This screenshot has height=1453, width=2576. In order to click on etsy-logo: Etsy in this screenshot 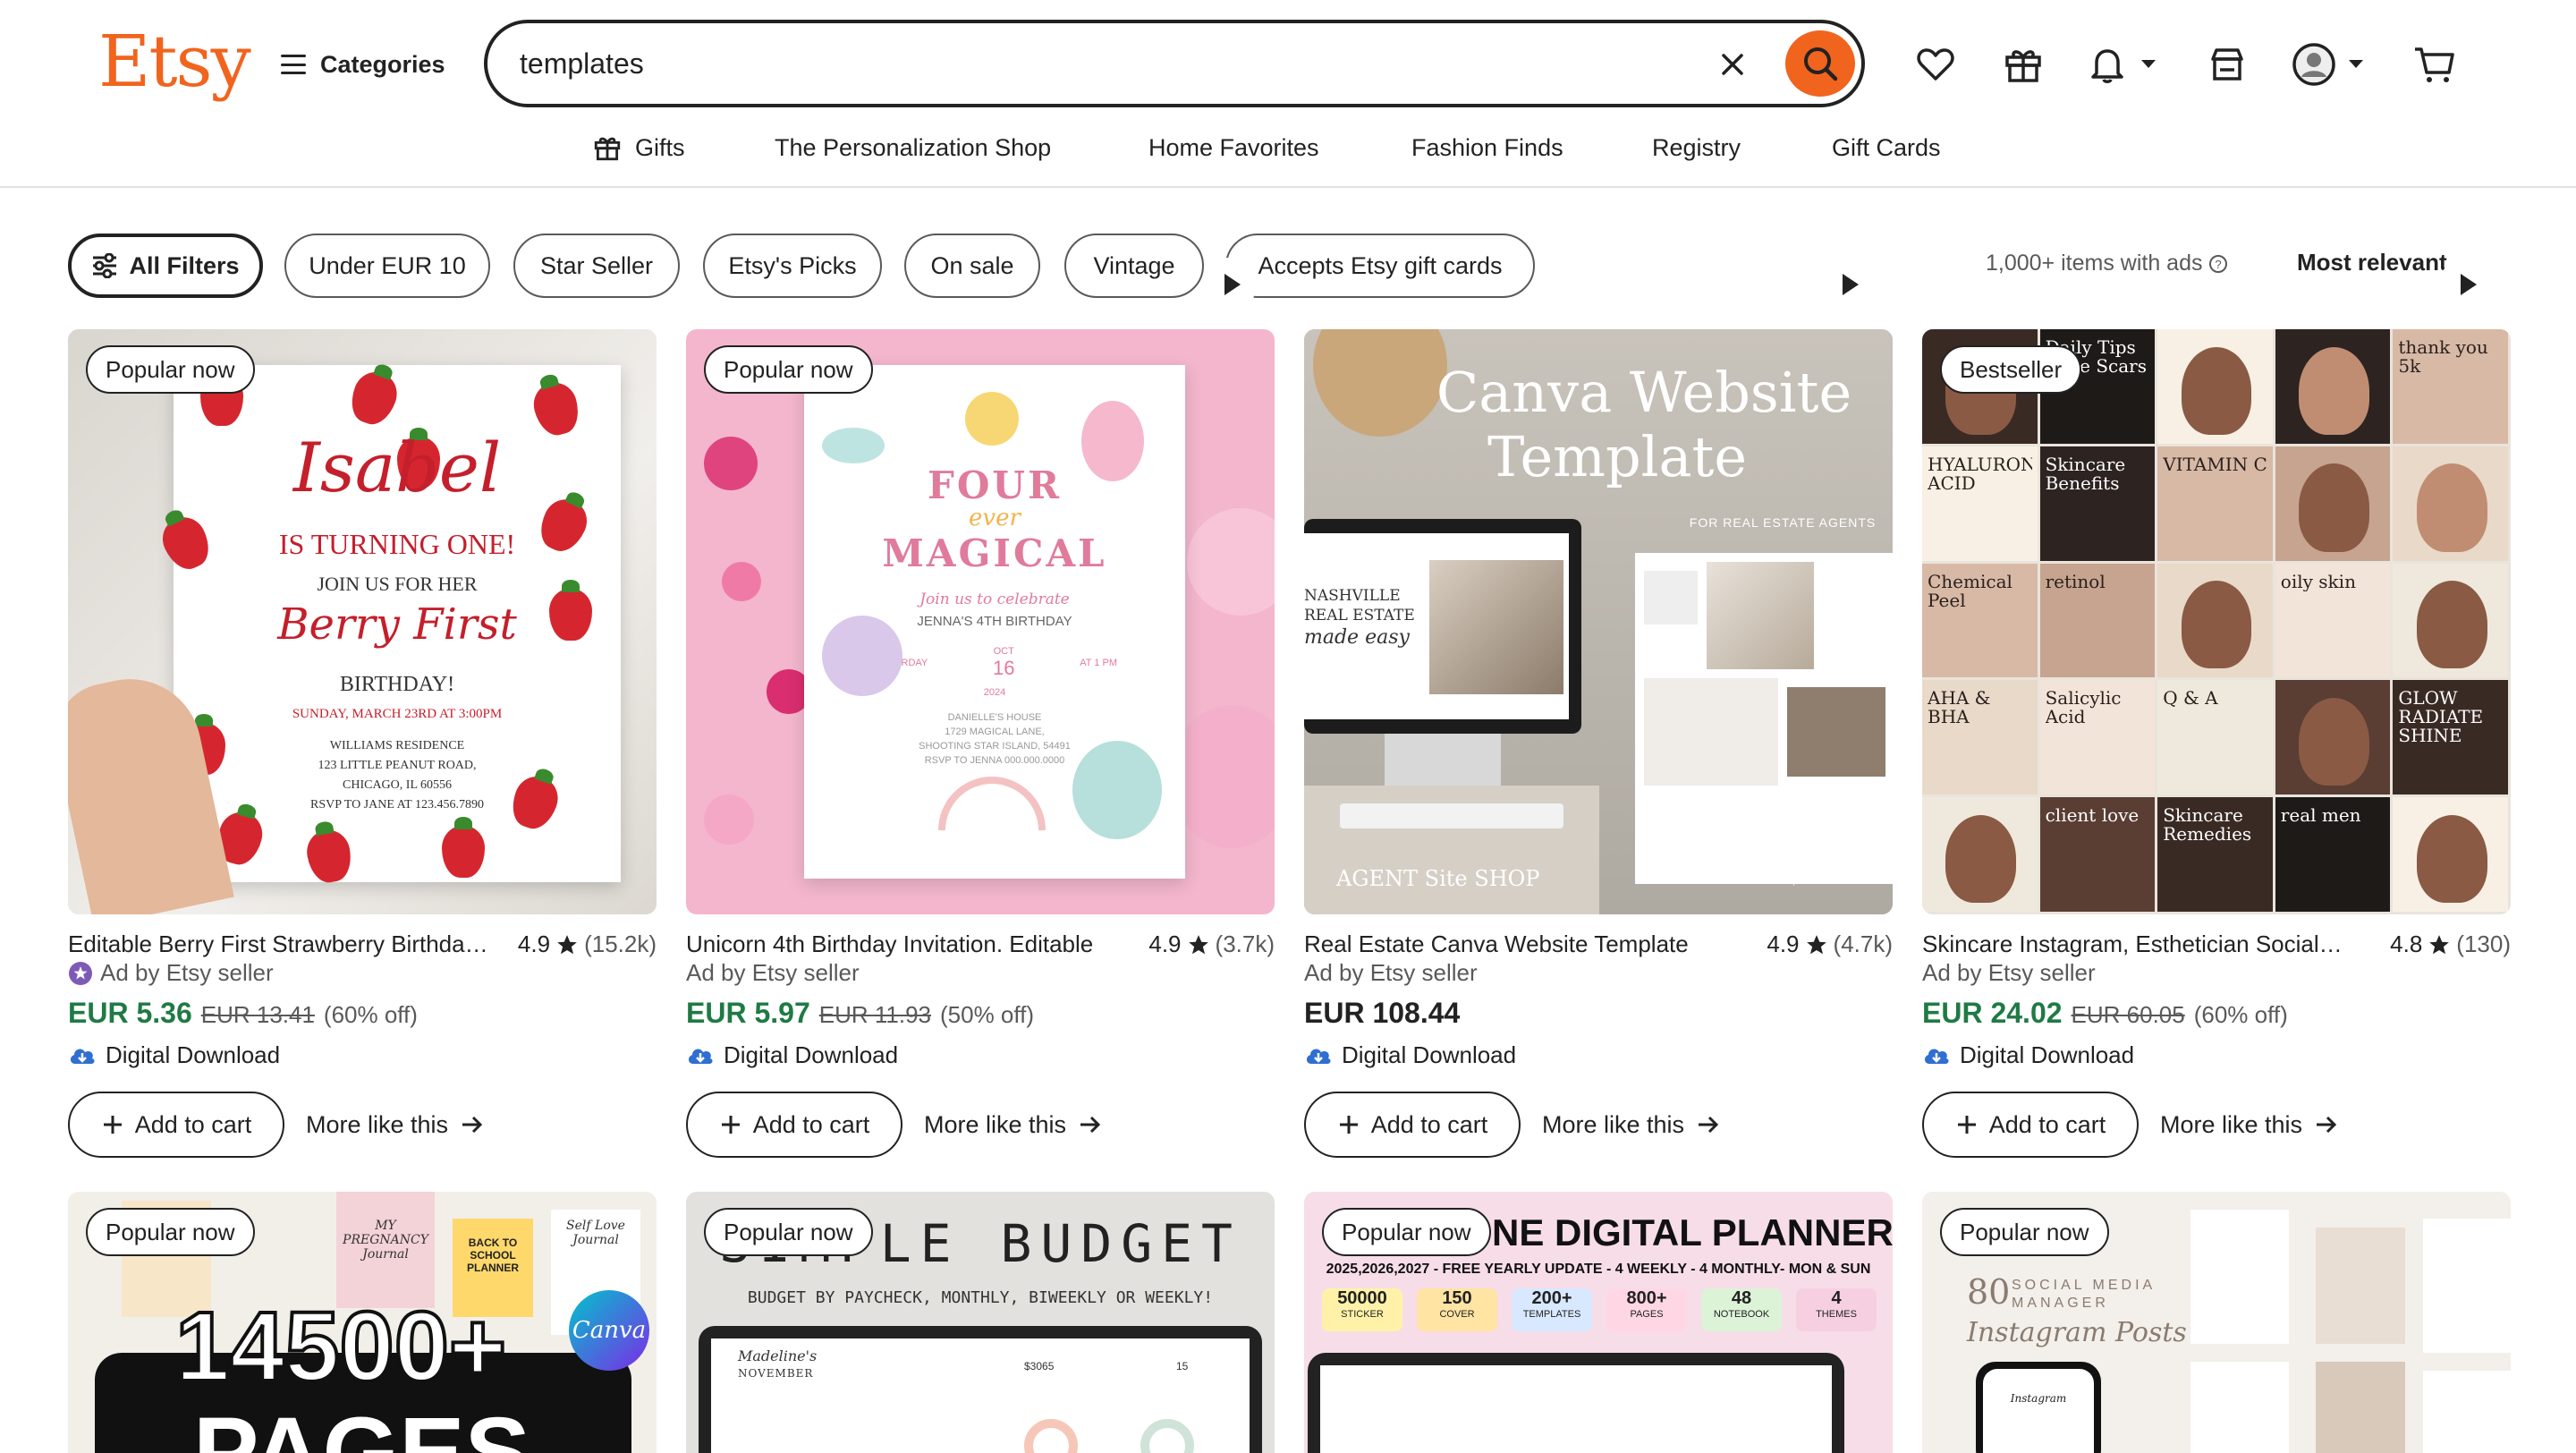, I will do `click(174, 61)`.